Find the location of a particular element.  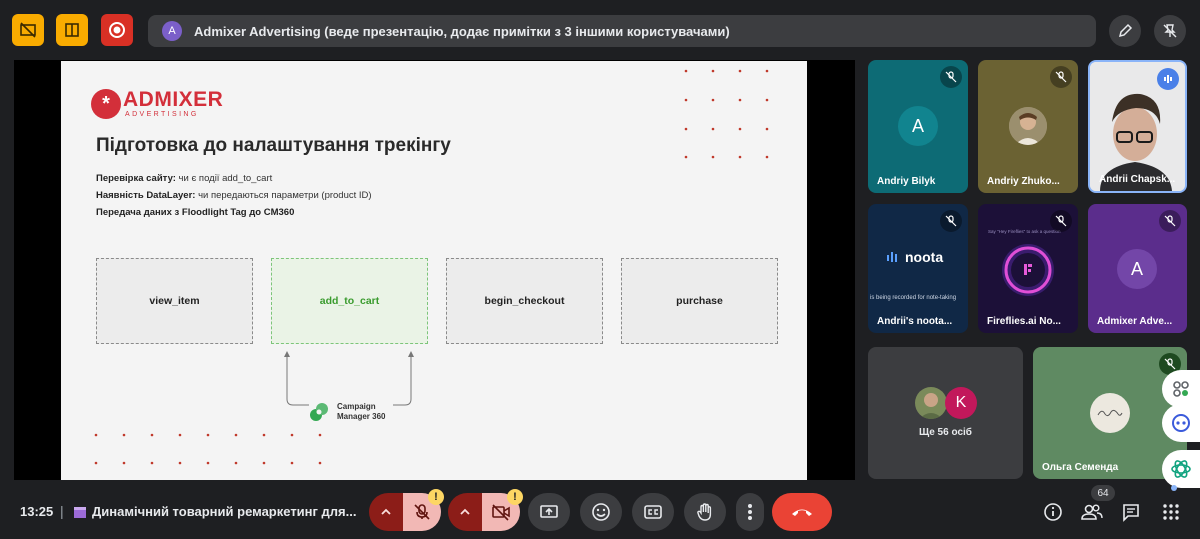

captions-button is located at coordinates (653, 512).